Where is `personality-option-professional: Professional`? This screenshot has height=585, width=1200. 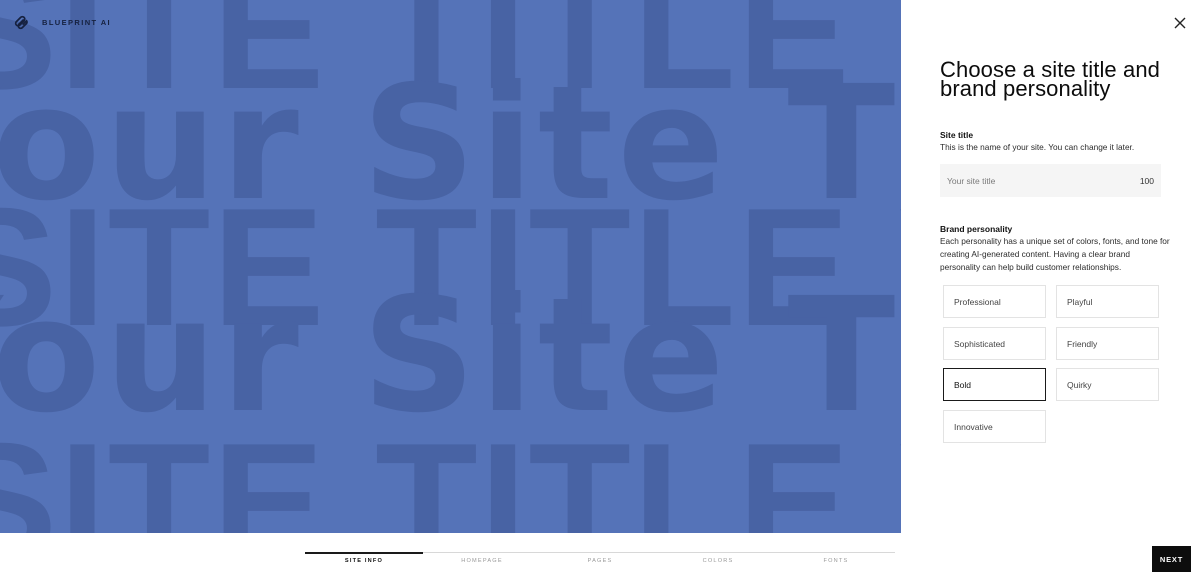 personality-option-professional: Professional is located at coordinates (994, 301).